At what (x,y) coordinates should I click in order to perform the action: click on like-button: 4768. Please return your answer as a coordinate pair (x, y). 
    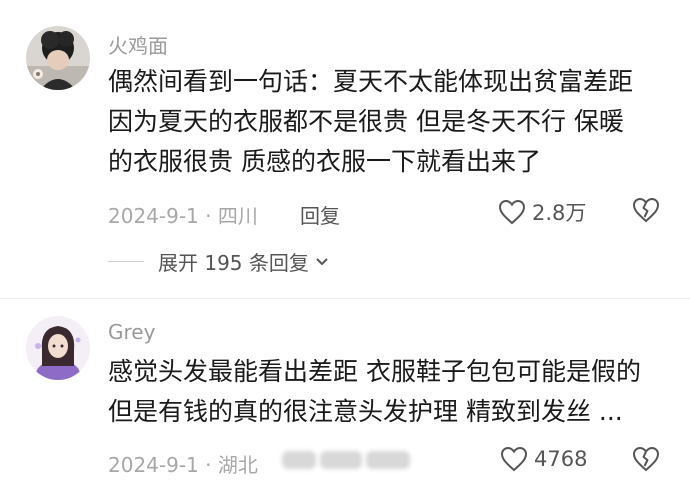
    Looking at the image, I should click on (543, 459).